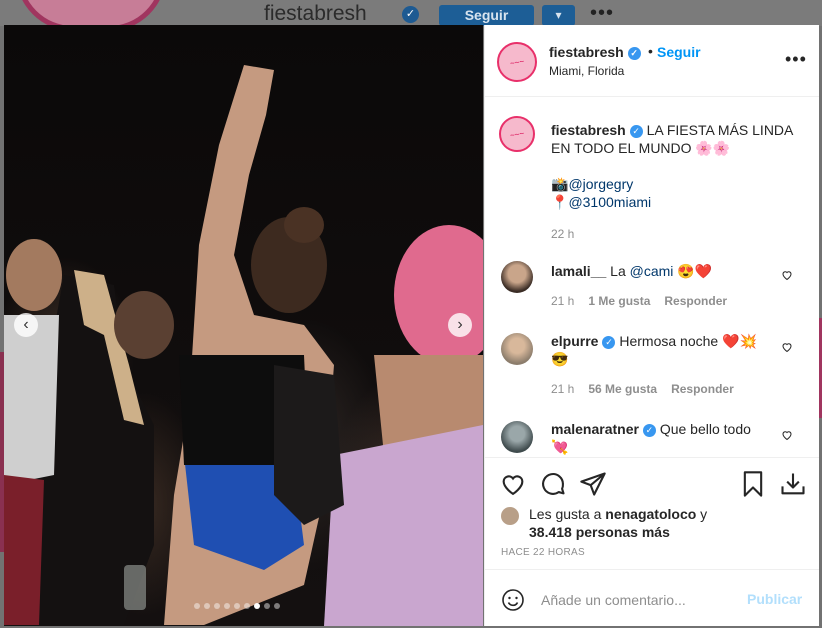  What do you see at coordinates (774, 599) in the screenshot?
I see `post-comment-button: Publicar` at bounding box center [774, 599].